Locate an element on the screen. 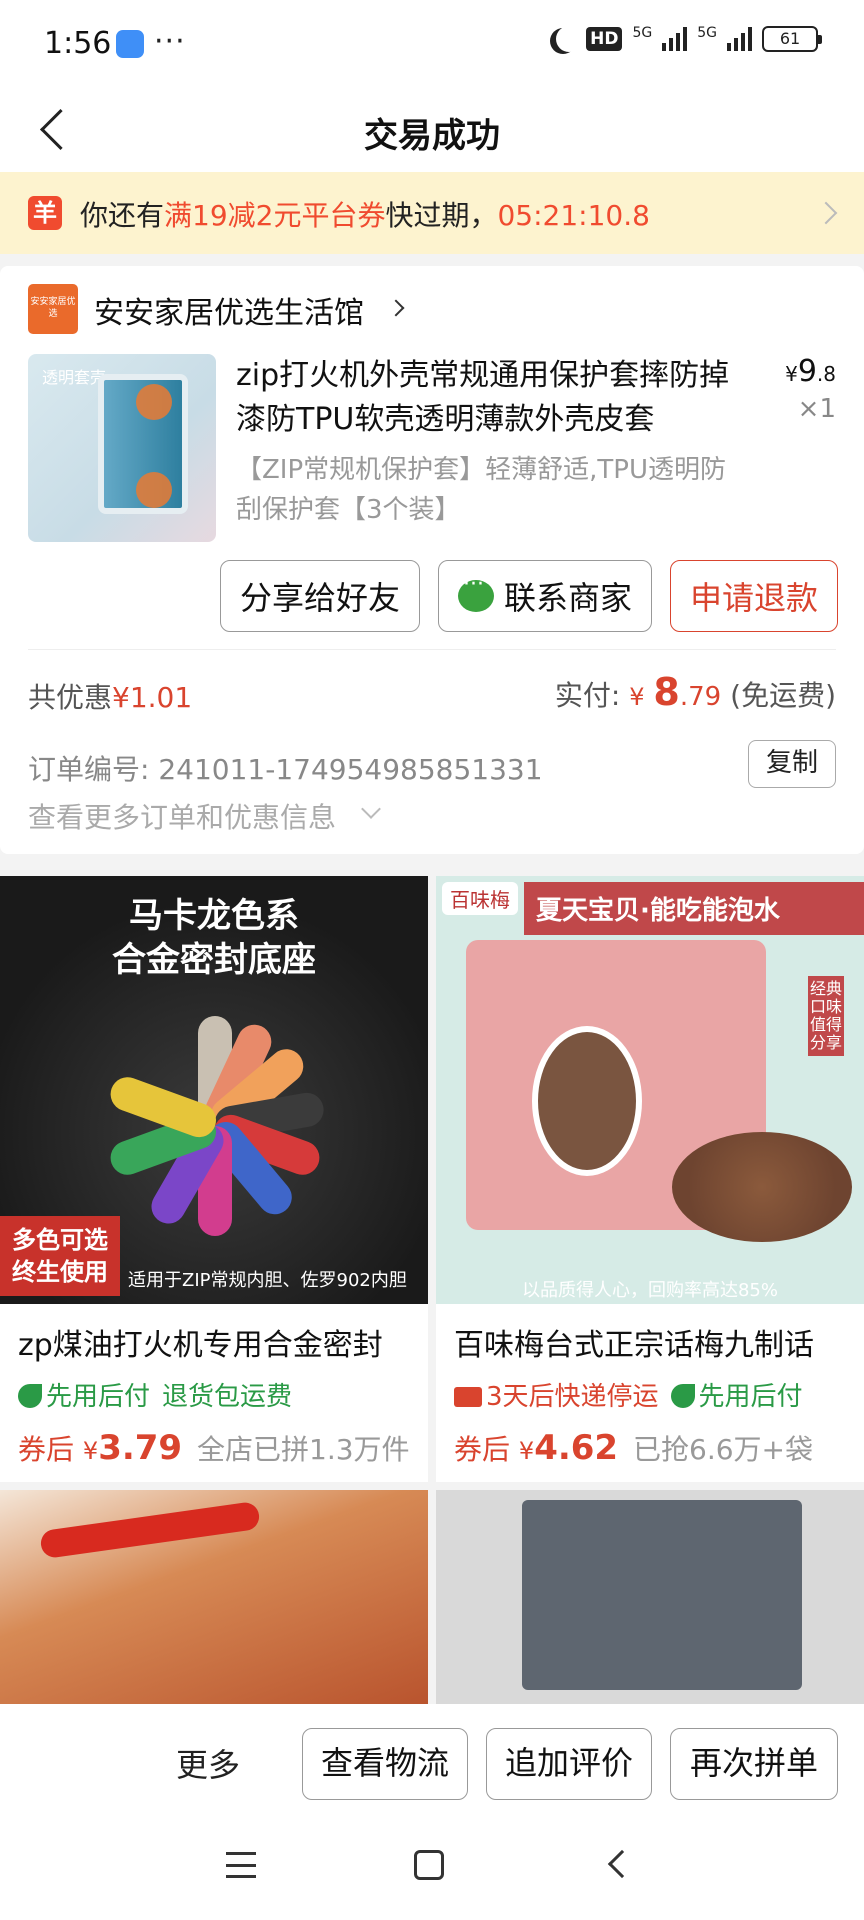  product-price: ¥9.8 is located at coordinates (810, 371).